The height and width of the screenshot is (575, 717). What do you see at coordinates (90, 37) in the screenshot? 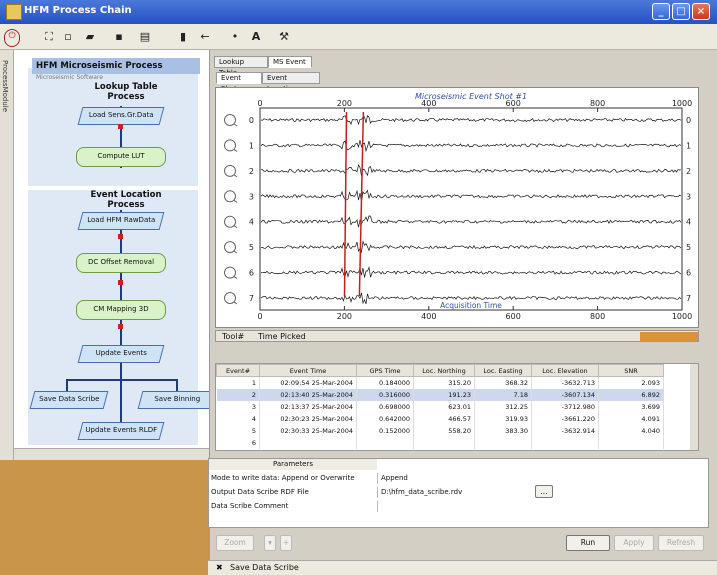
I see `open-folder-icon: ▰` at bounding box center [90, 37].